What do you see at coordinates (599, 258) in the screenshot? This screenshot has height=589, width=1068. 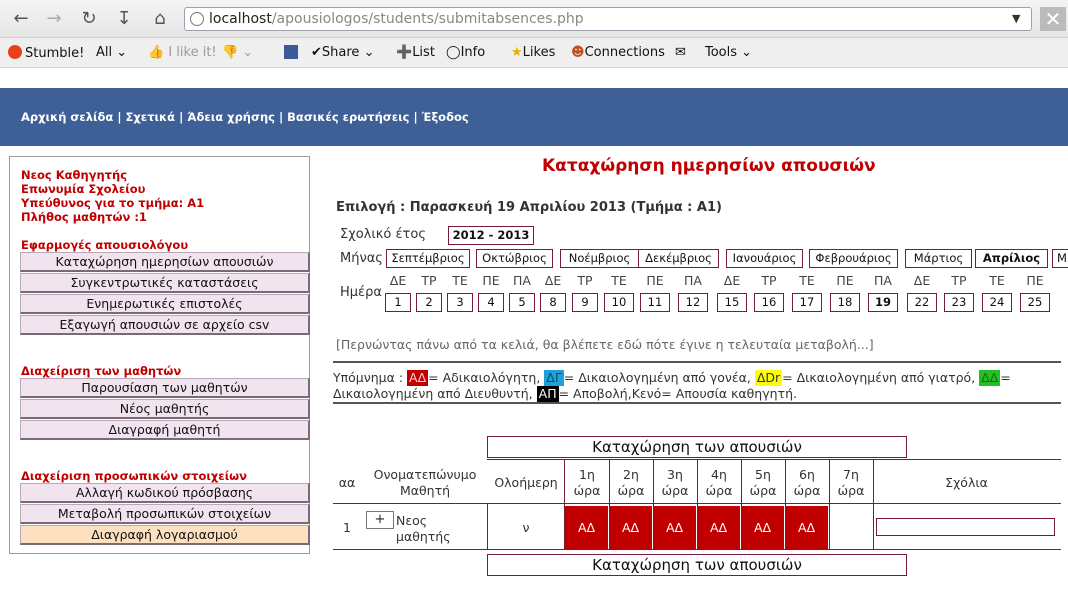 I see `month-button: Νοέμβριος` at bounding box center [599, 258].